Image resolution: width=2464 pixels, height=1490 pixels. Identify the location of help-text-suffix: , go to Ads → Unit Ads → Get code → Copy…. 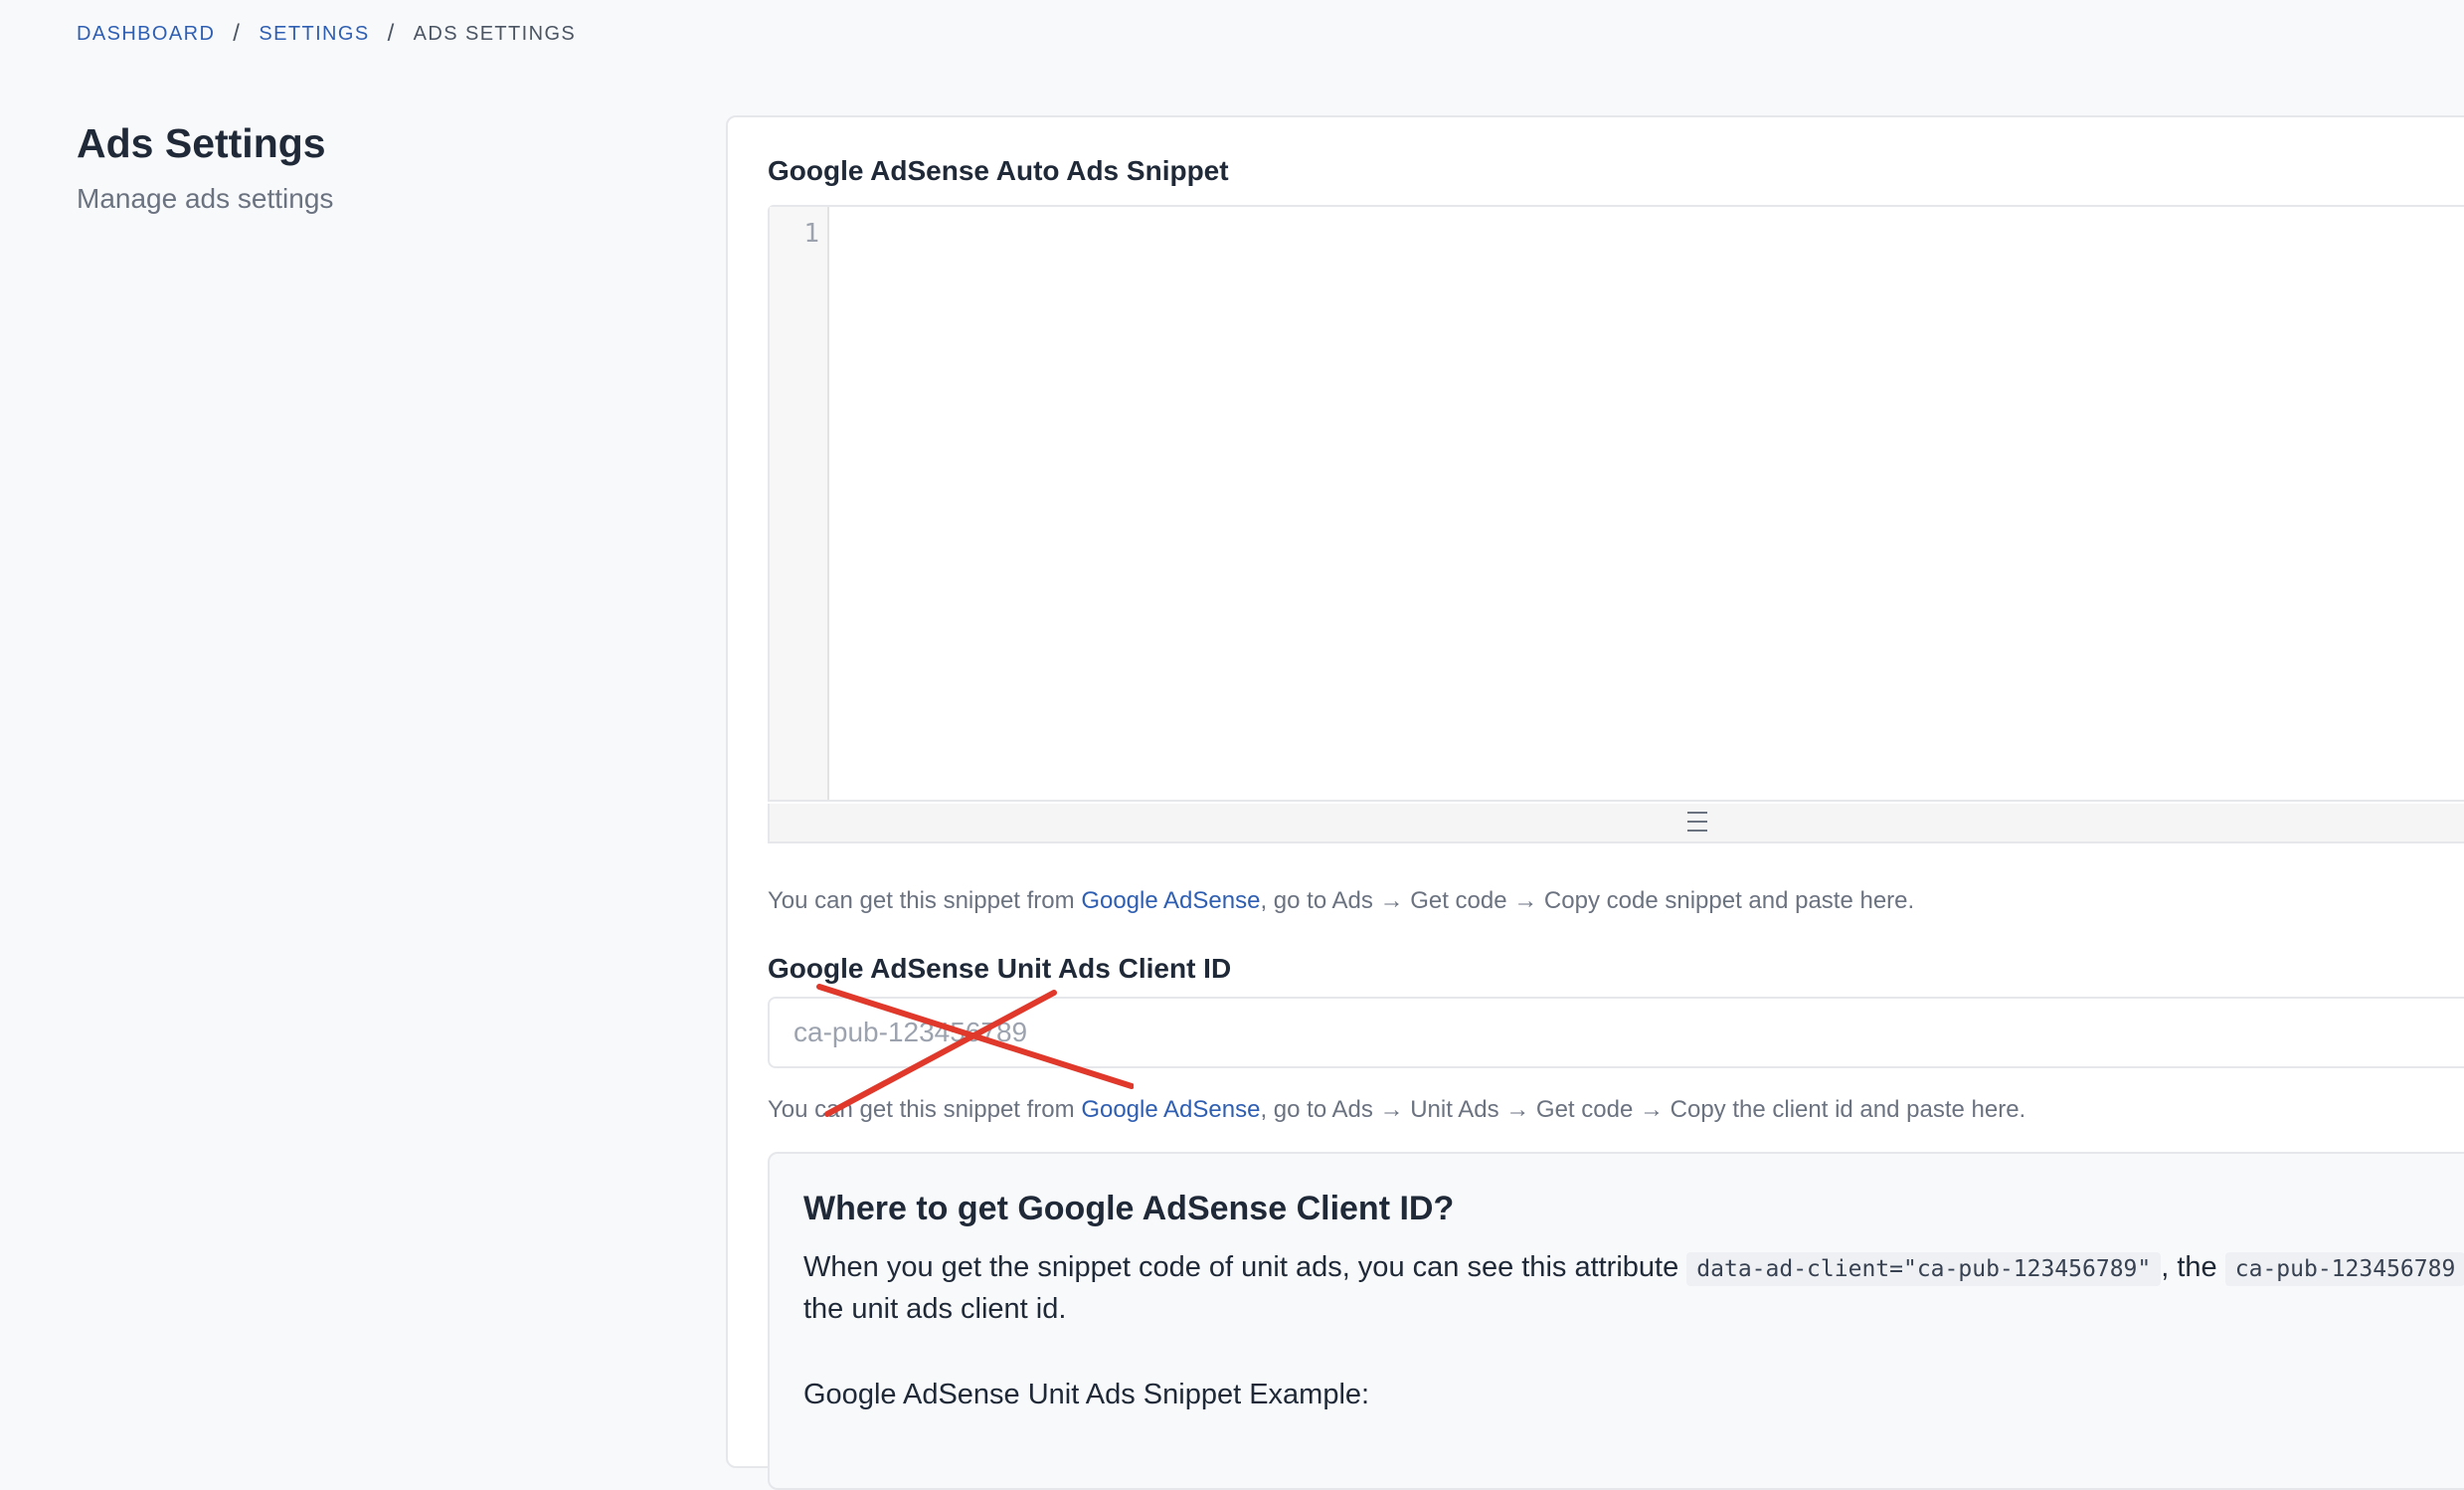
(1643, 1109).